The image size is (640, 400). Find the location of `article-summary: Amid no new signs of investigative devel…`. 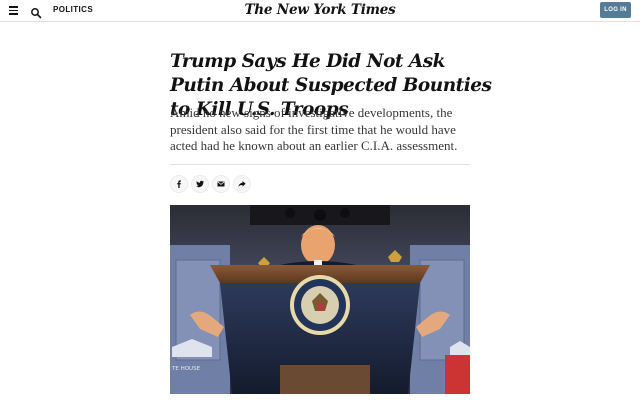

article-summary: Amid no new signs of investigative devel… is located at coordinates (314, 129).